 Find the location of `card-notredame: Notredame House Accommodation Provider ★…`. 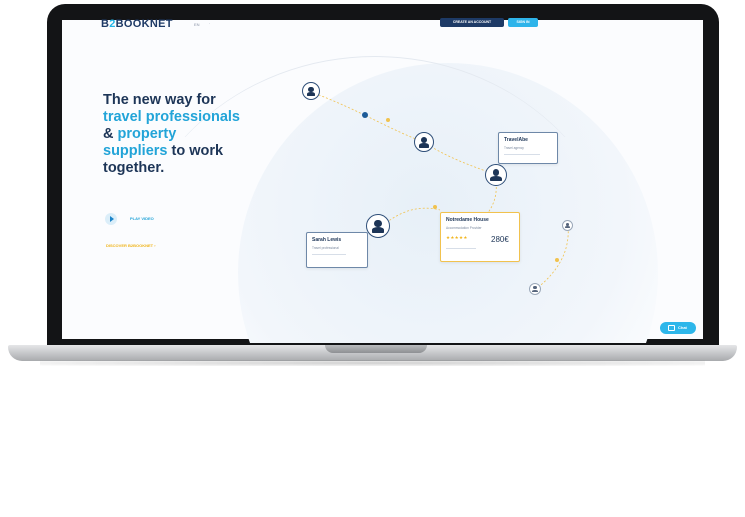

card-notredame: Notredame House Accommodation Provider ★… is located at coordinates (480, 237).